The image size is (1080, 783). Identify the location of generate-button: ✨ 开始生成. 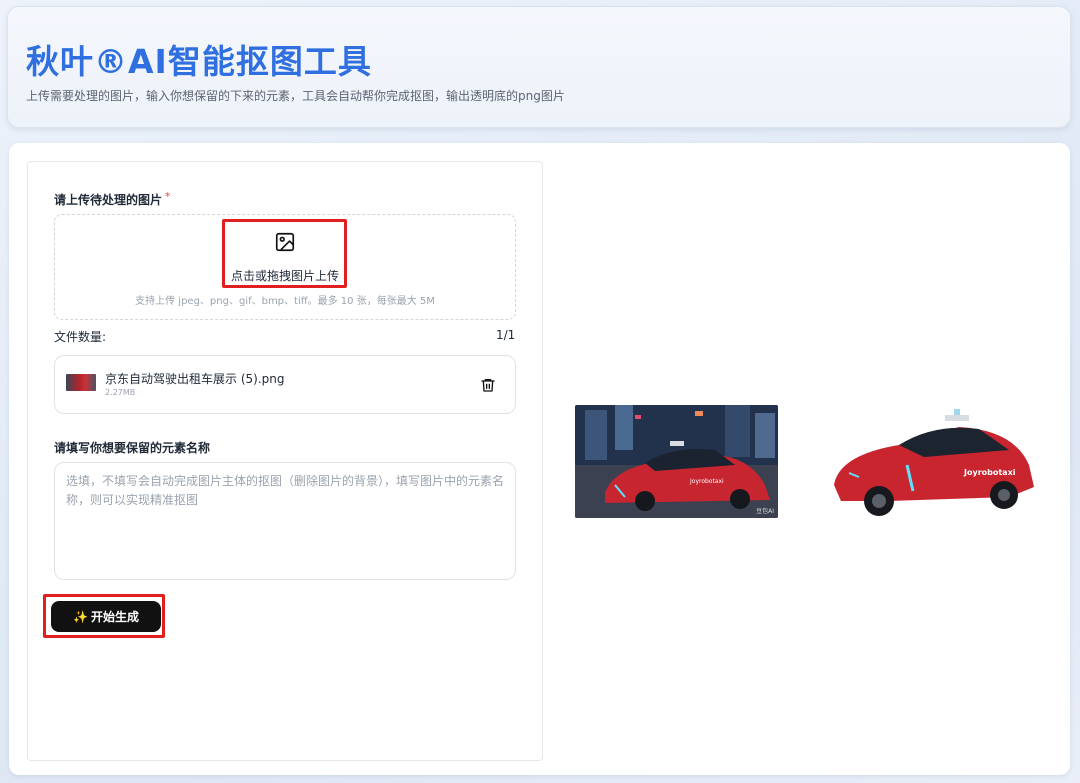
(106, 616).